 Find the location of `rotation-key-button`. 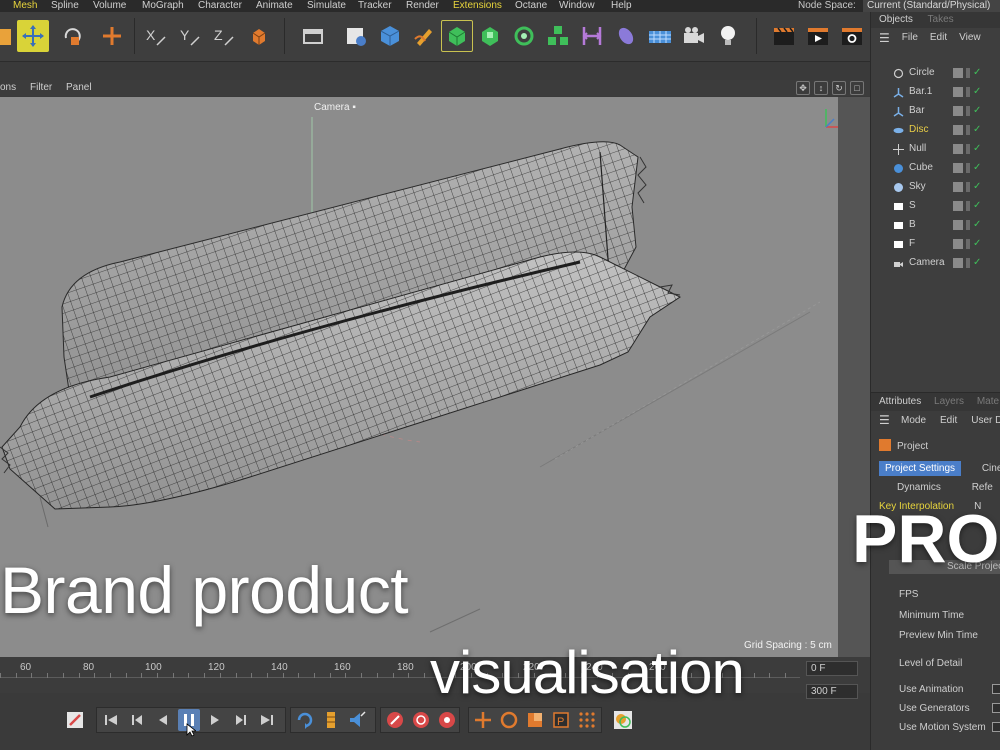

rotation-key-button is located at coordinates (509, 720).